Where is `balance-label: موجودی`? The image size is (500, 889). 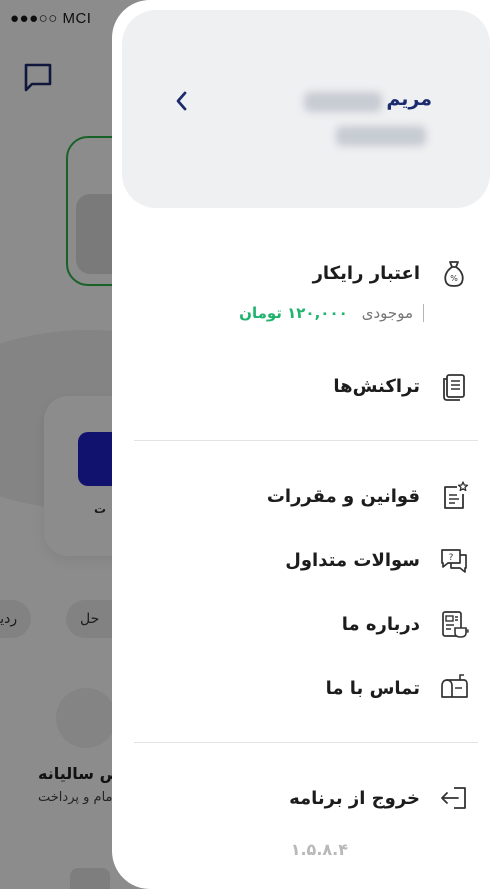 balance-label: موجودی is located at coordinates (387, 313).